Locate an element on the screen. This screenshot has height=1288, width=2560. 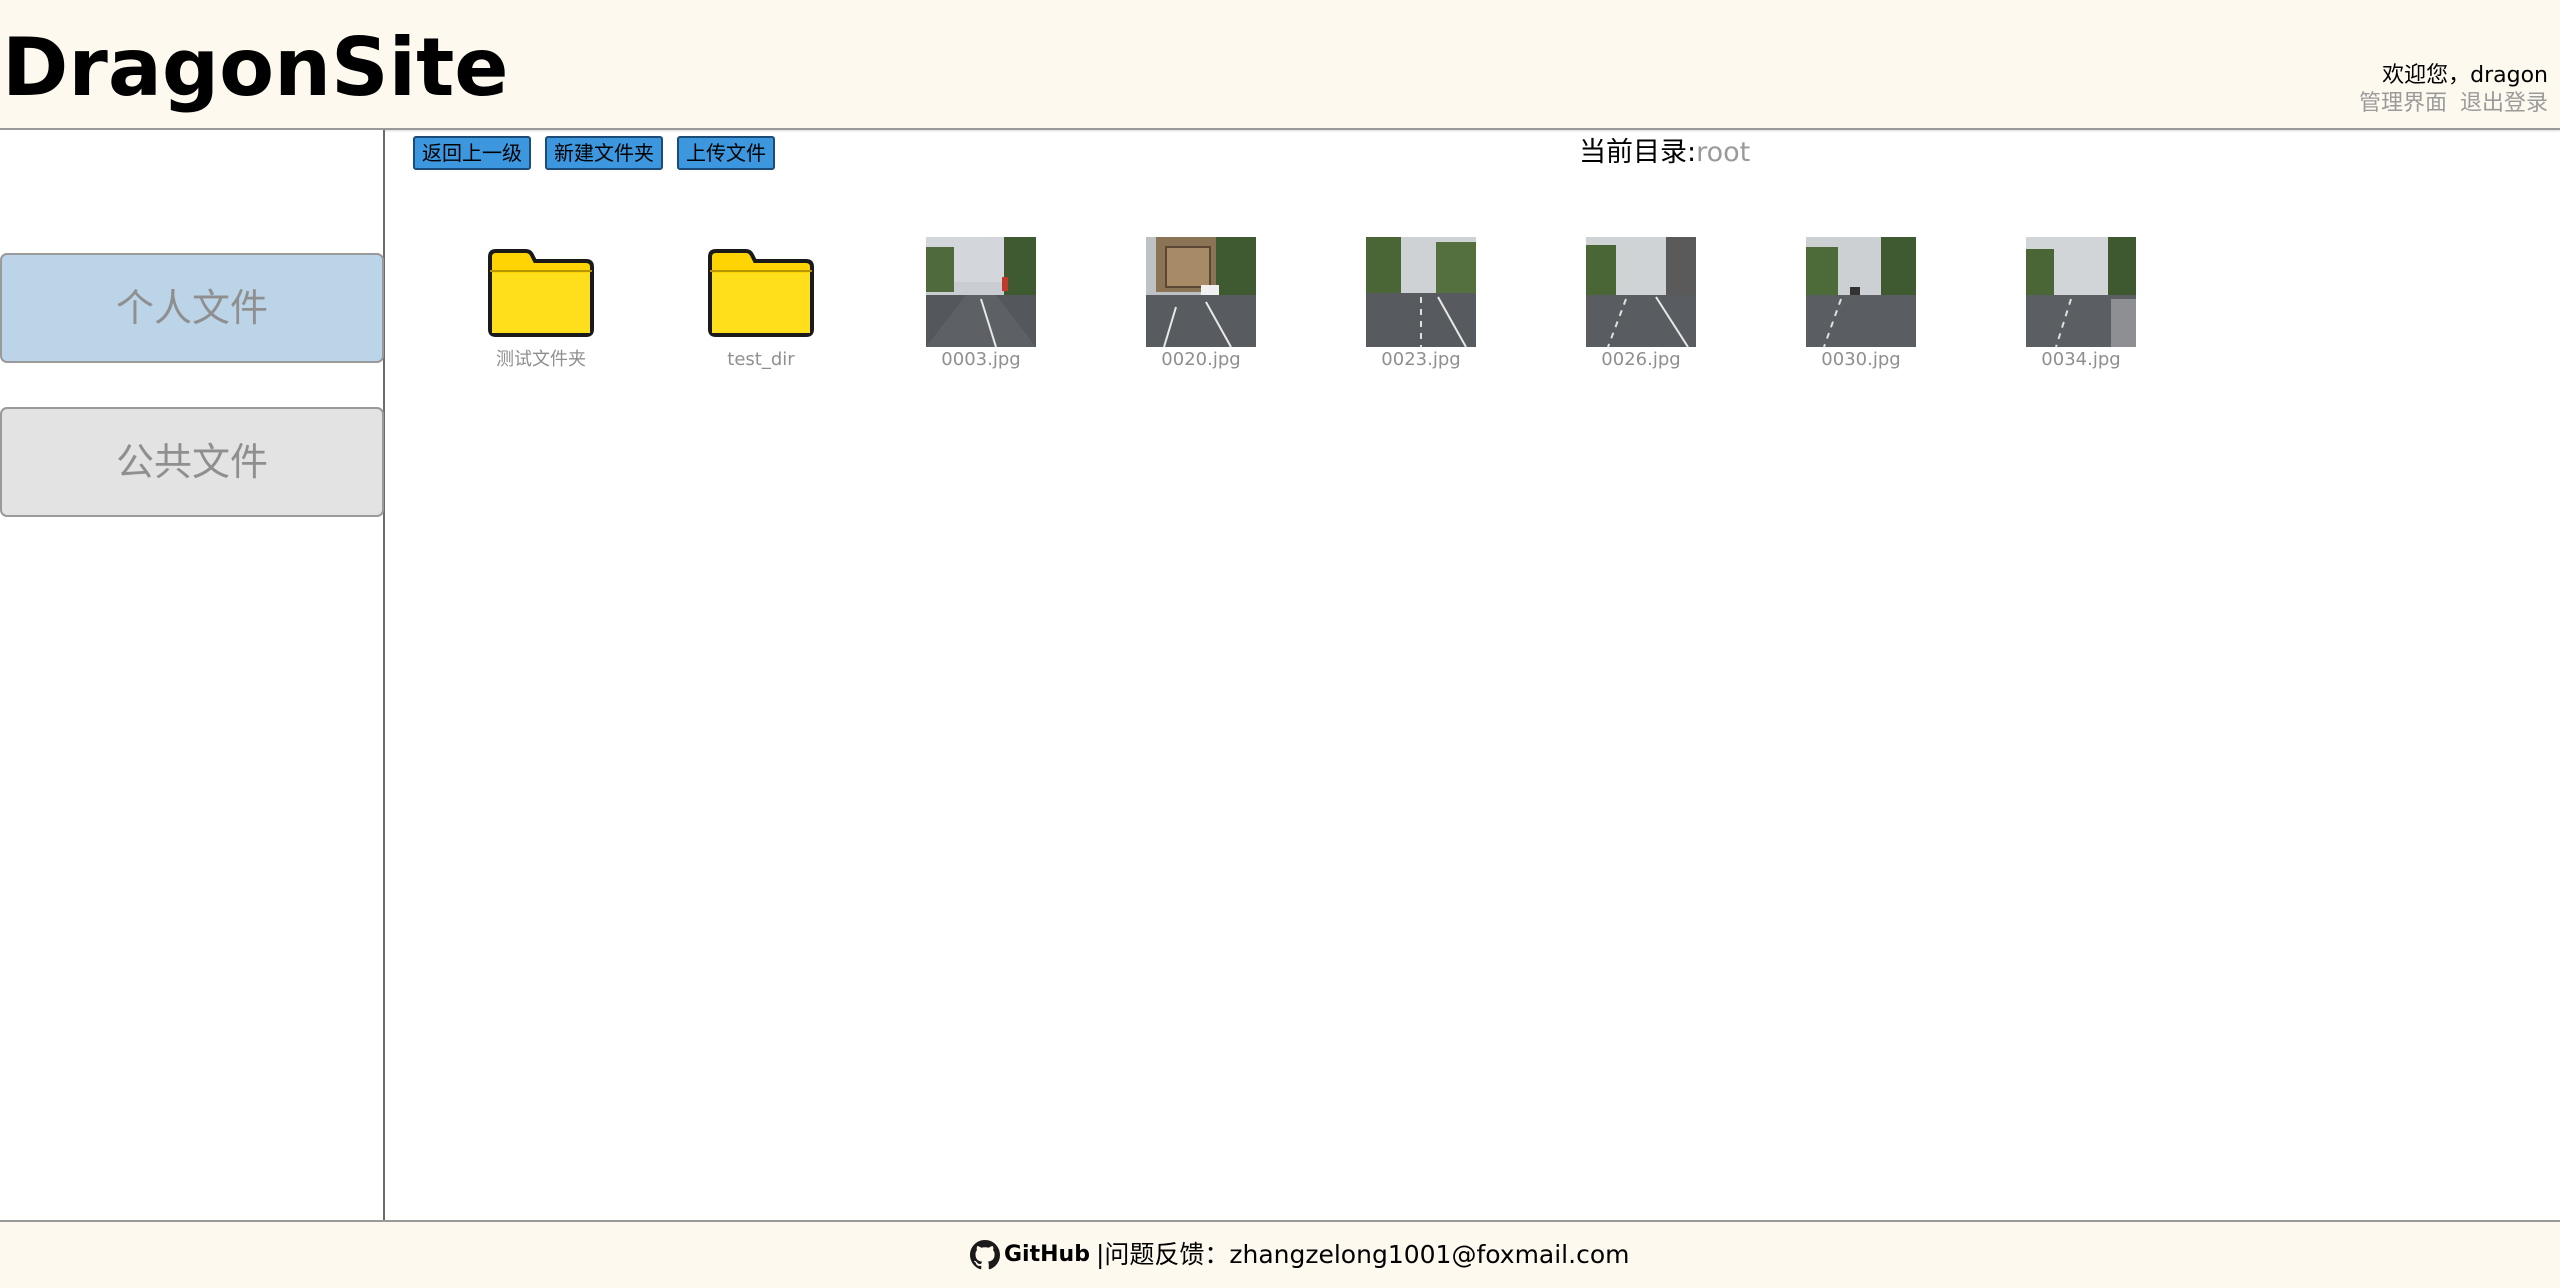
file-name: 0003.jpg is located at coordinates (981, 359).